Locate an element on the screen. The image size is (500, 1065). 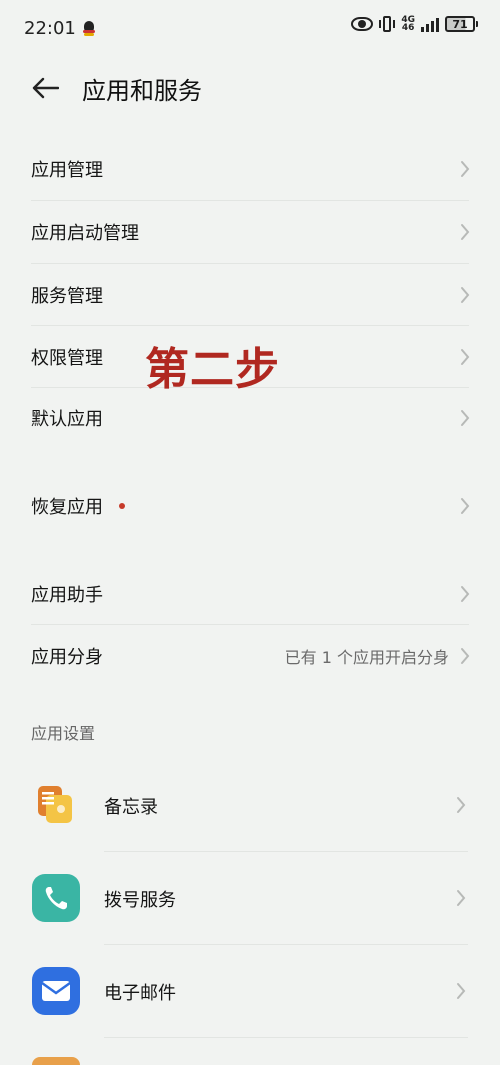
vibrate-icon is located at coordinates (387, 24).